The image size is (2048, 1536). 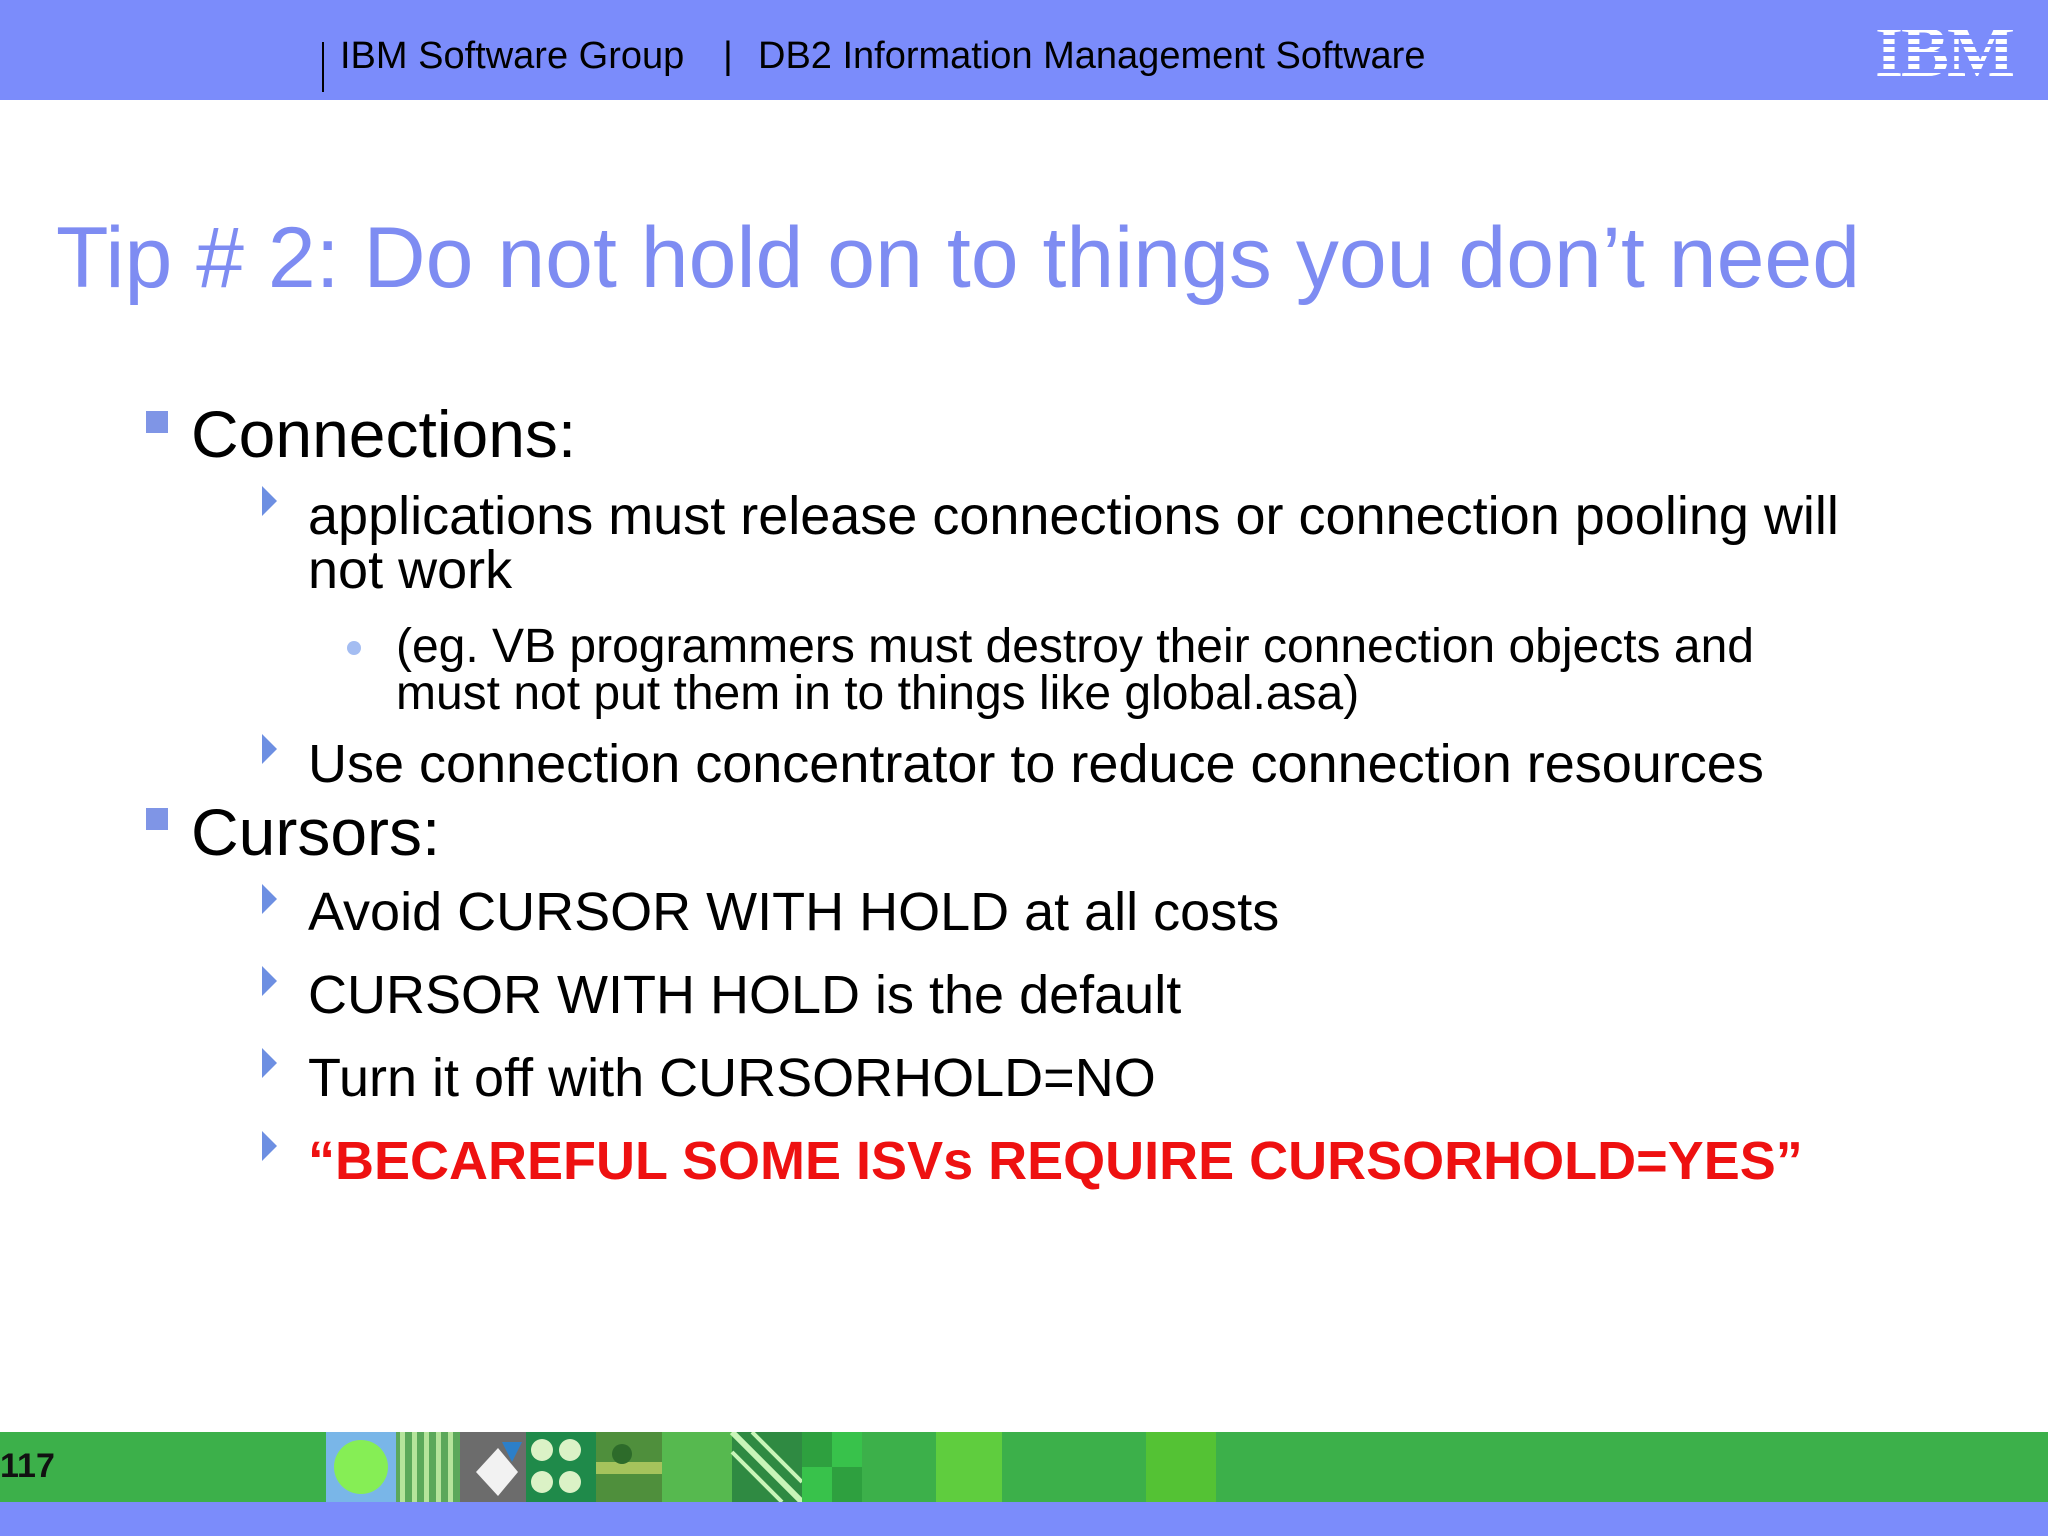 I want to click on bullet-text: Avoid CURSOR WITH HOLD at all costs, so click(x=794, y=912).